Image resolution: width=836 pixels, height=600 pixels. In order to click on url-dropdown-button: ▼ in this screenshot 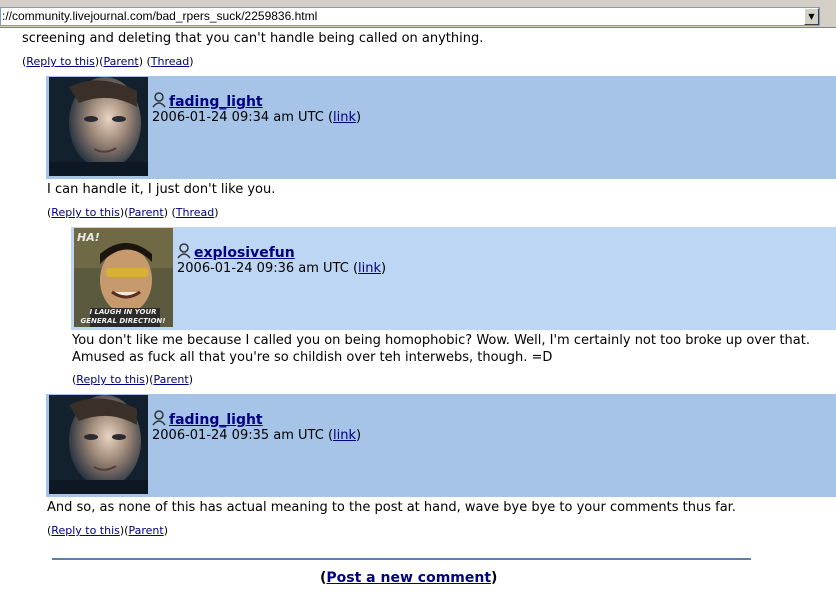, I will do `click(811, 16)`.